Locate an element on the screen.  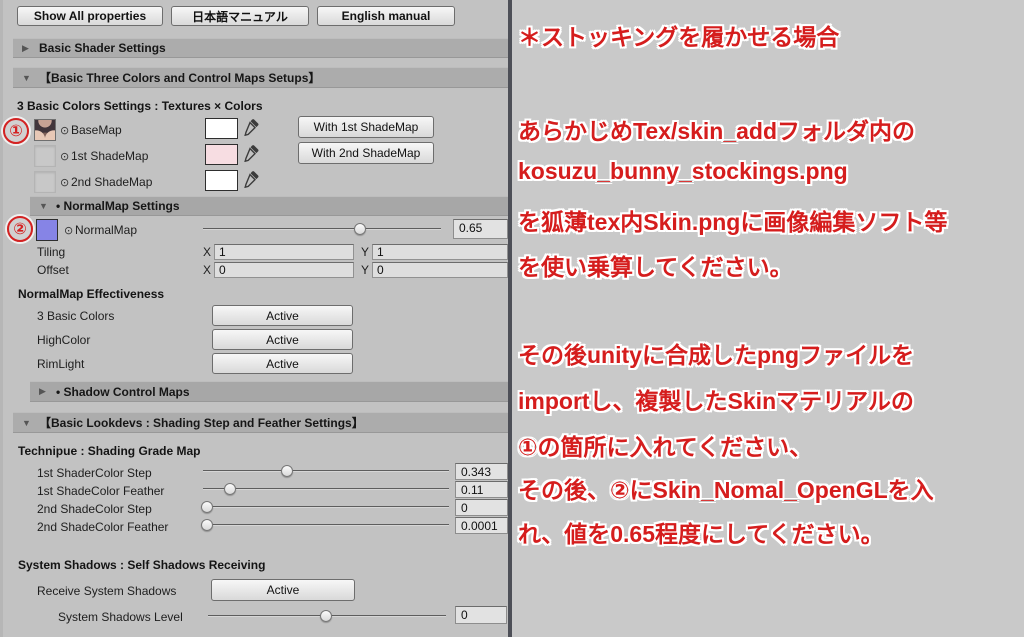
effect-rimlight-active-button: Active is located at coordinates (282, 363).